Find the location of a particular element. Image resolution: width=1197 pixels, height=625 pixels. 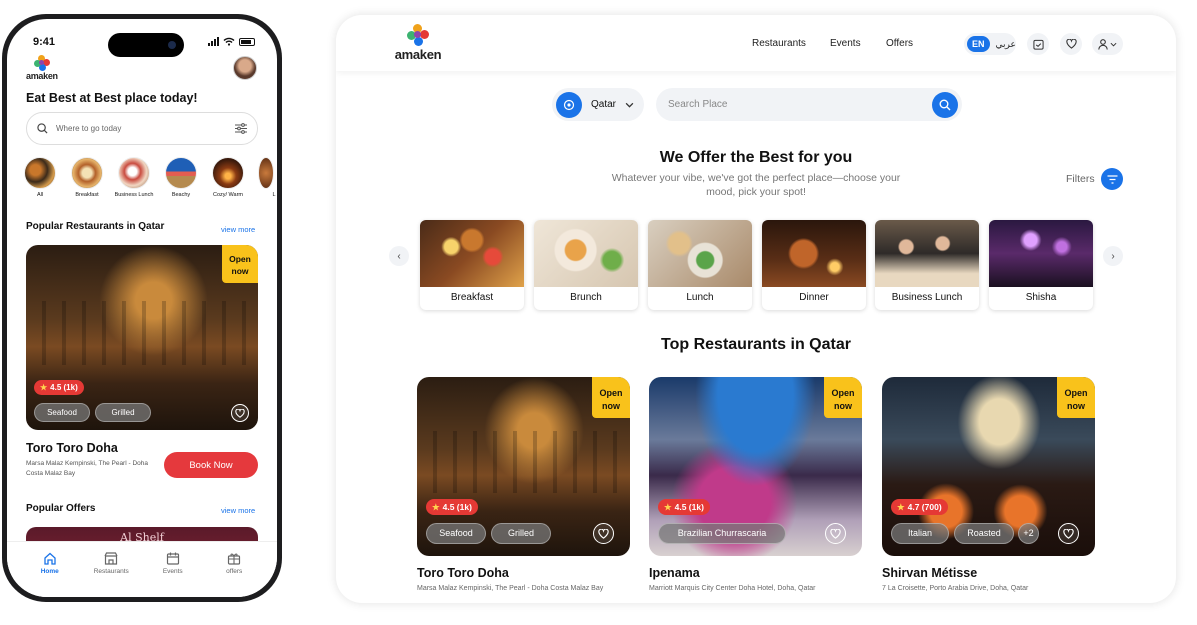

meal-lunch: Lunch is located at coordinates (700, 265).